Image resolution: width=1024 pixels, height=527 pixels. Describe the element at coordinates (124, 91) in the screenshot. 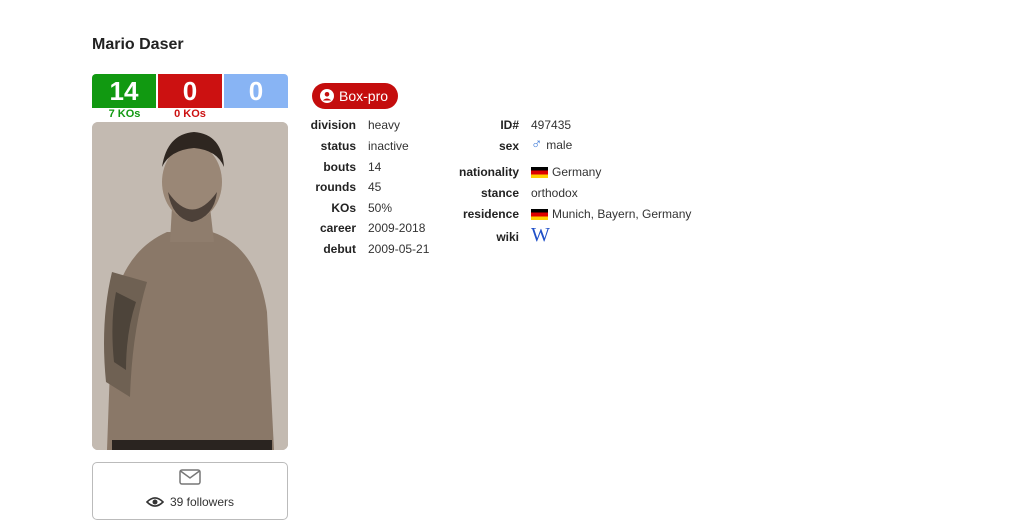

I see `wins-count: 14` at that location.